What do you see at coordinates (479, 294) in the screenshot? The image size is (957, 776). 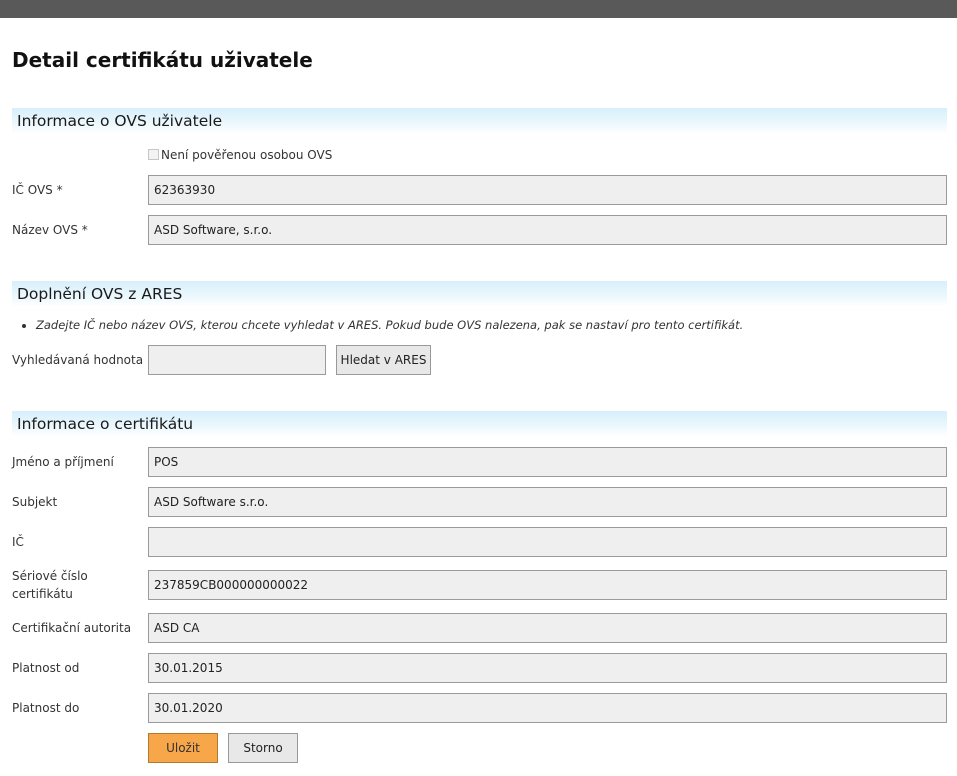 I see `section-heading-ares: Doplnění OVS z ARES` at bounding box center [479, 294].